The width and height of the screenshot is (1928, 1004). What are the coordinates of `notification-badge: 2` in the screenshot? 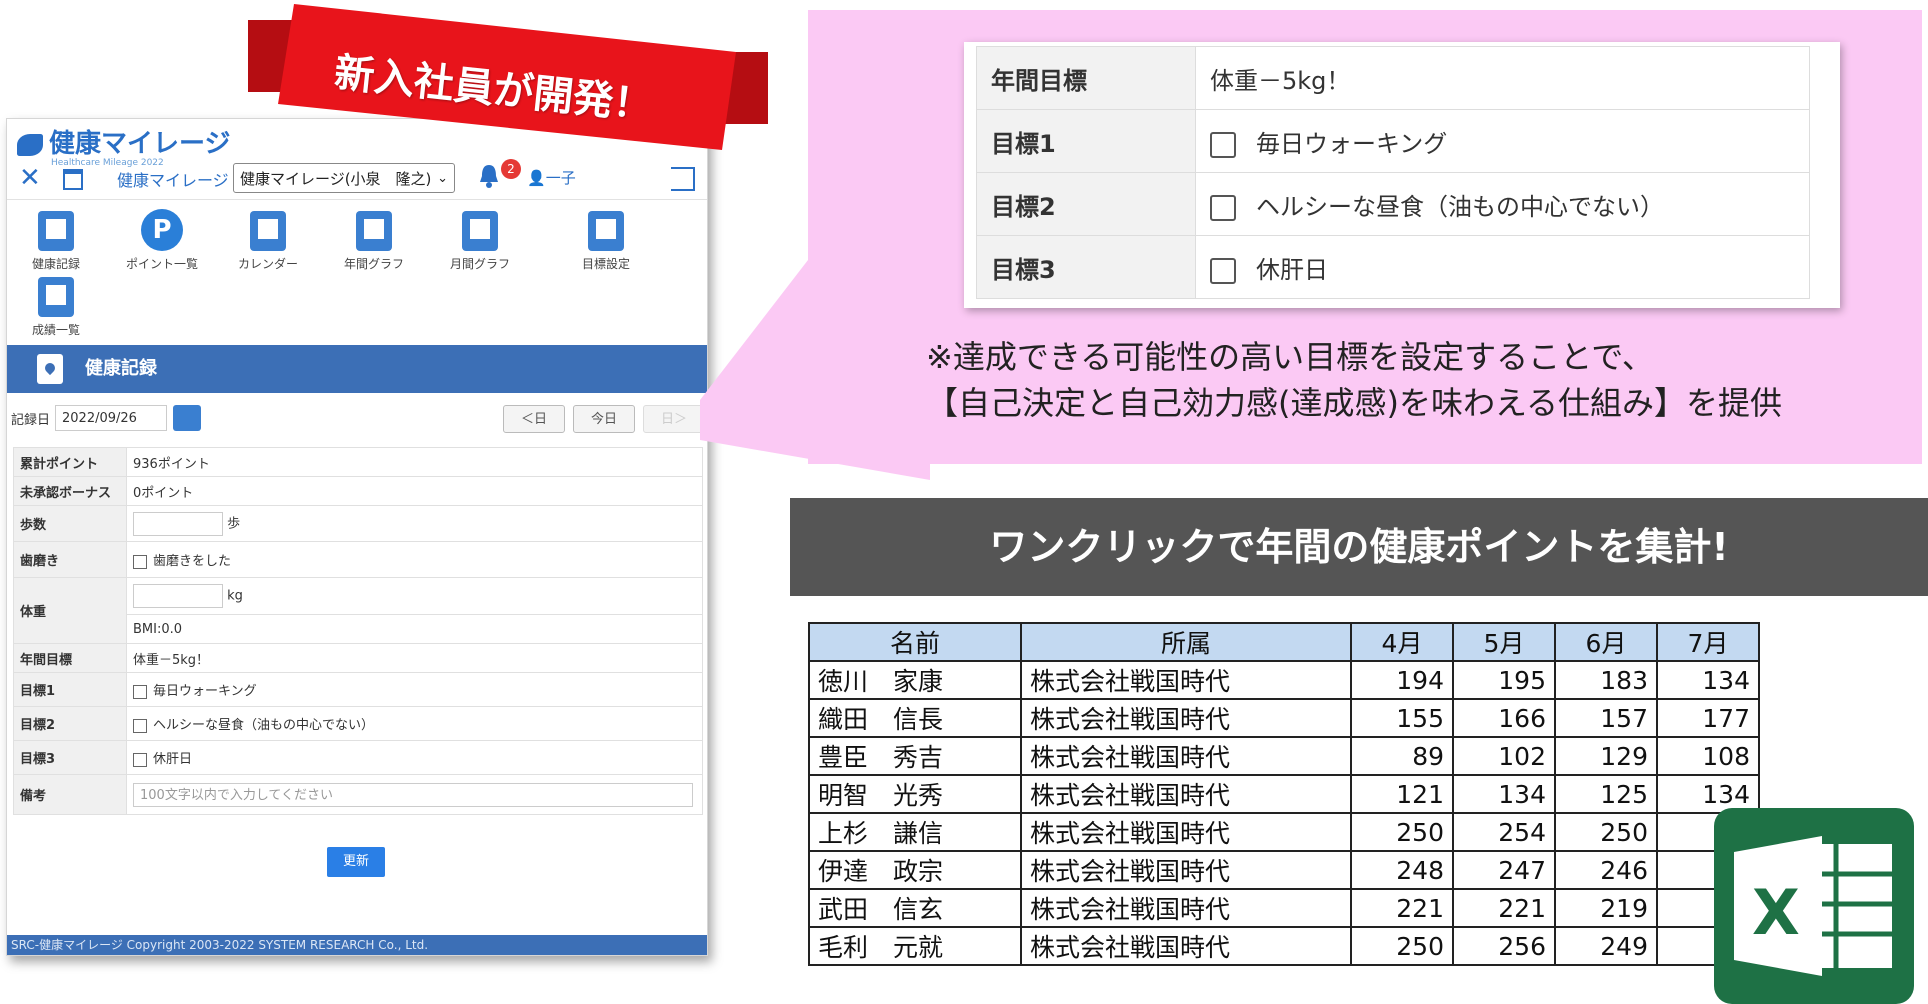 It's located at (511, 169).